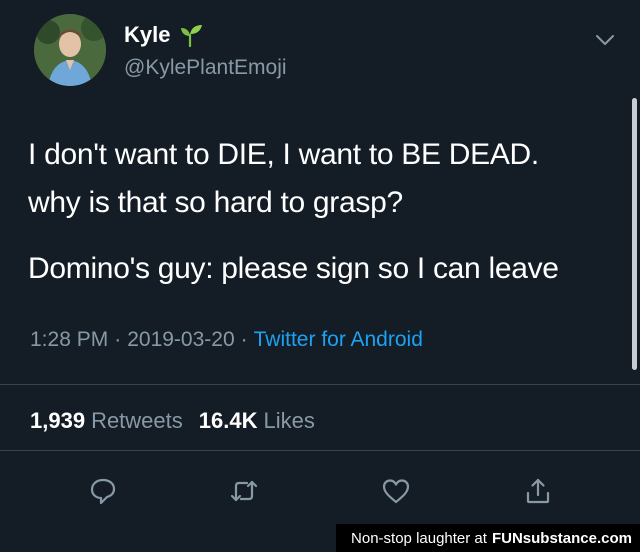  Describe the element at coordinates (396, 491) in the screenshot. I see `like-icon` at that location.